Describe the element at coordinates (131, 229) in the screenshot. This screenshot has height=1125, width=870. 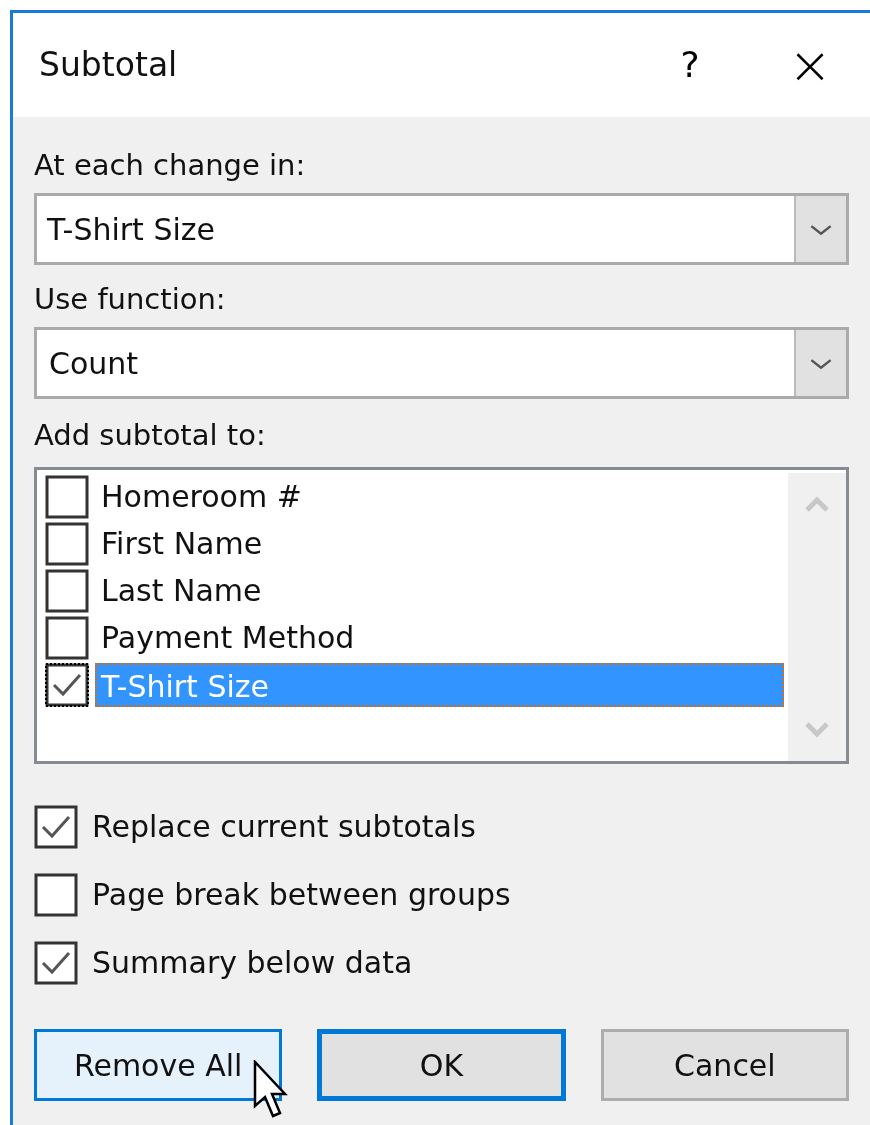
I see `dropdown-value: T-Shirt Size` at that location.